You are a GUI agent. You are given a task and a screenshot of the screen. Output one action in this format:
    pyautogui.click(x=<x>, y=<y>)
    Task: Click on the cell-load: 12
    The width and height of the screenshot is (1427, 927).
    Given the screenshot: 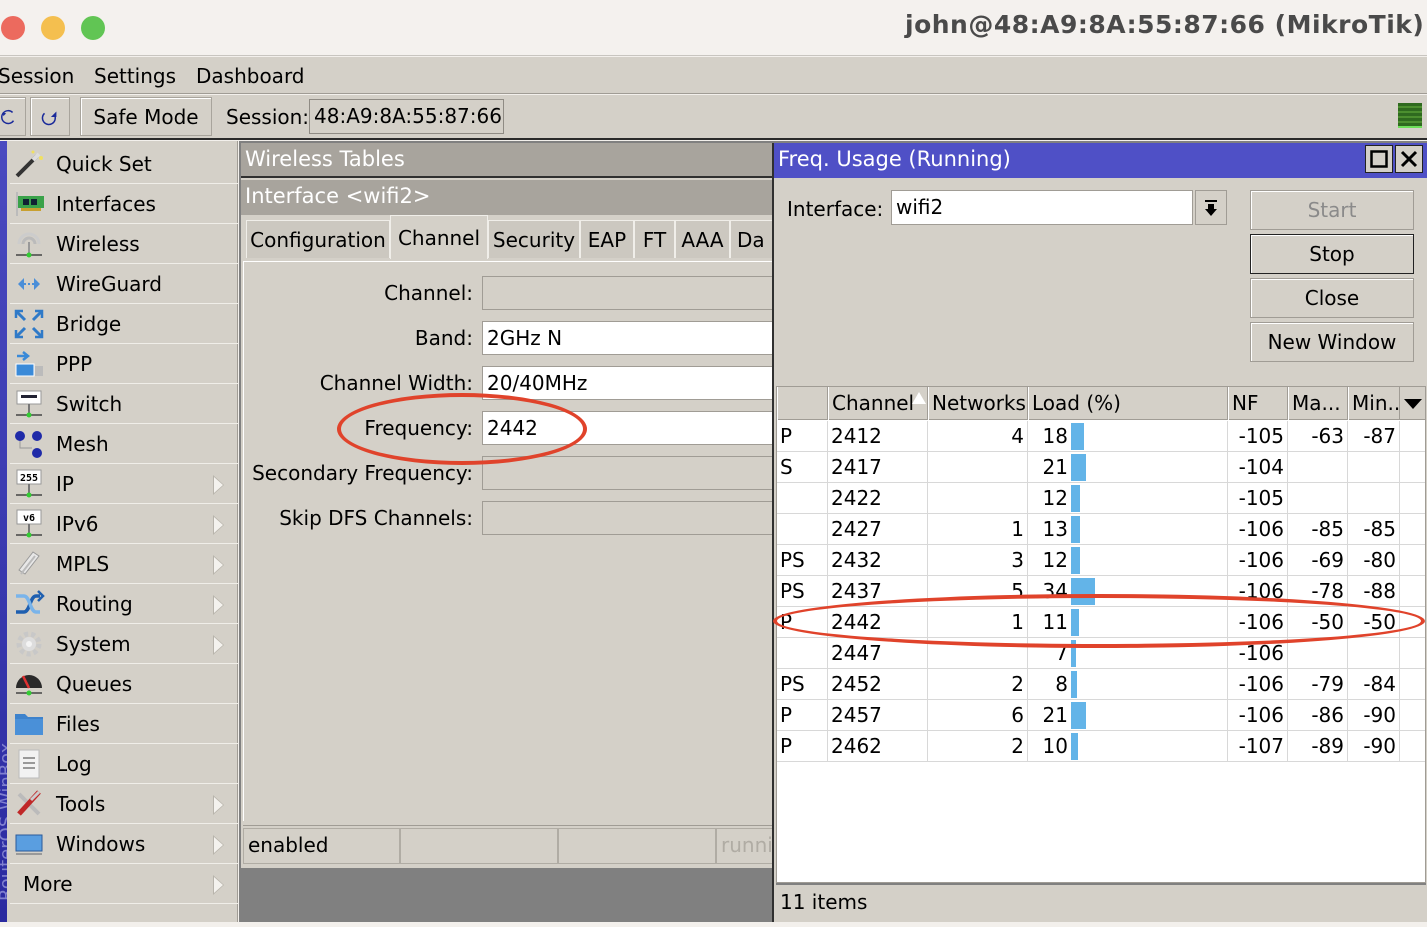 What is the action you would take?
    pyautogui.click(x=1128, y=498)
    